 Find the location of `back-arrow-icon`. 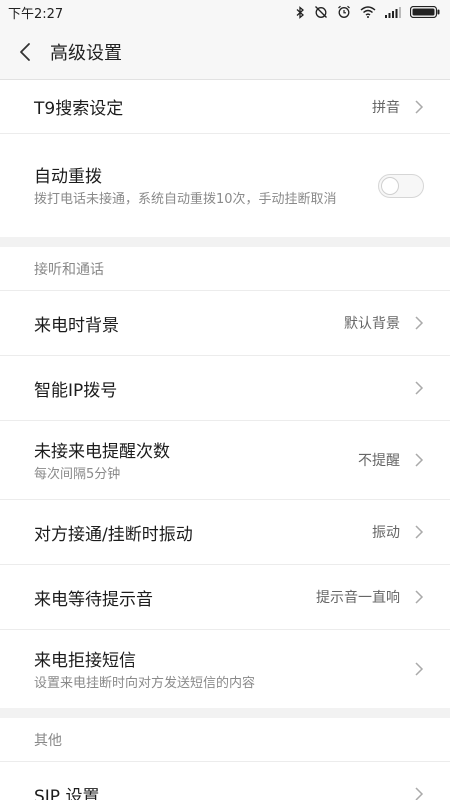

back-arrow-icon is located at coordinates (25, 51).